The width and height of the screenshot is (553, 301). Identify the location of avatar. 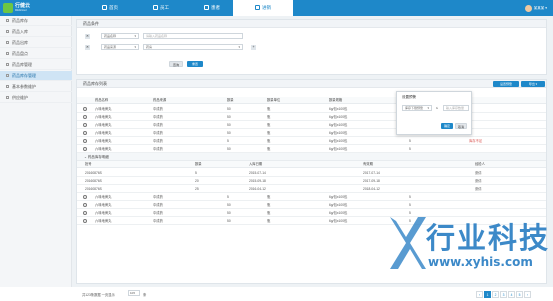
(528, 8).